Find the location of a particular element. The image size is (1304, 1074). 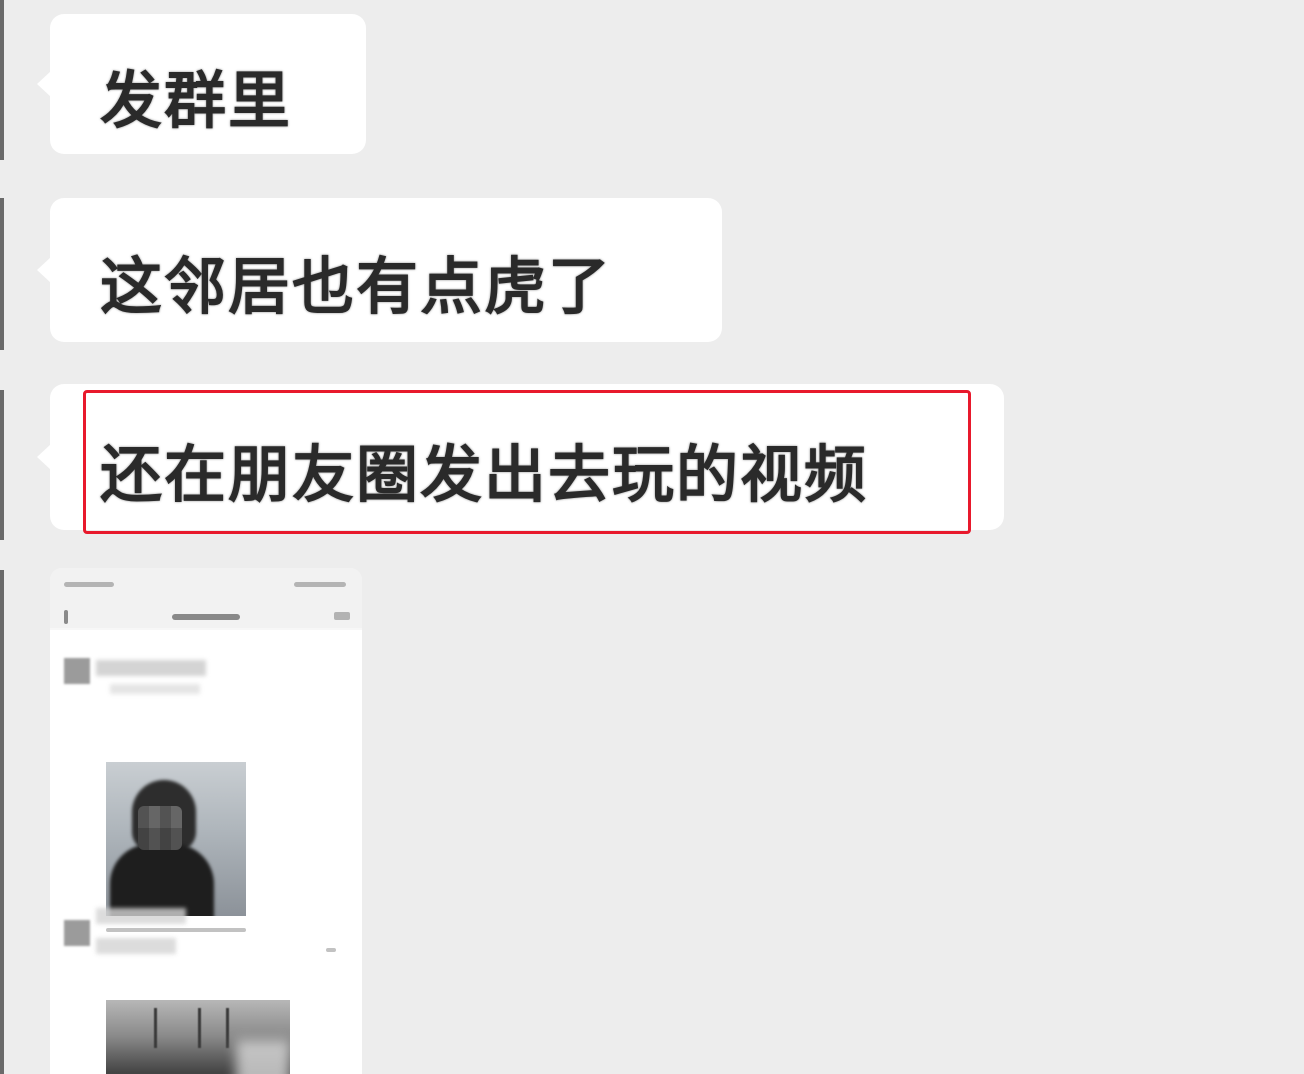

person-body is located at coordinates (162, 880).